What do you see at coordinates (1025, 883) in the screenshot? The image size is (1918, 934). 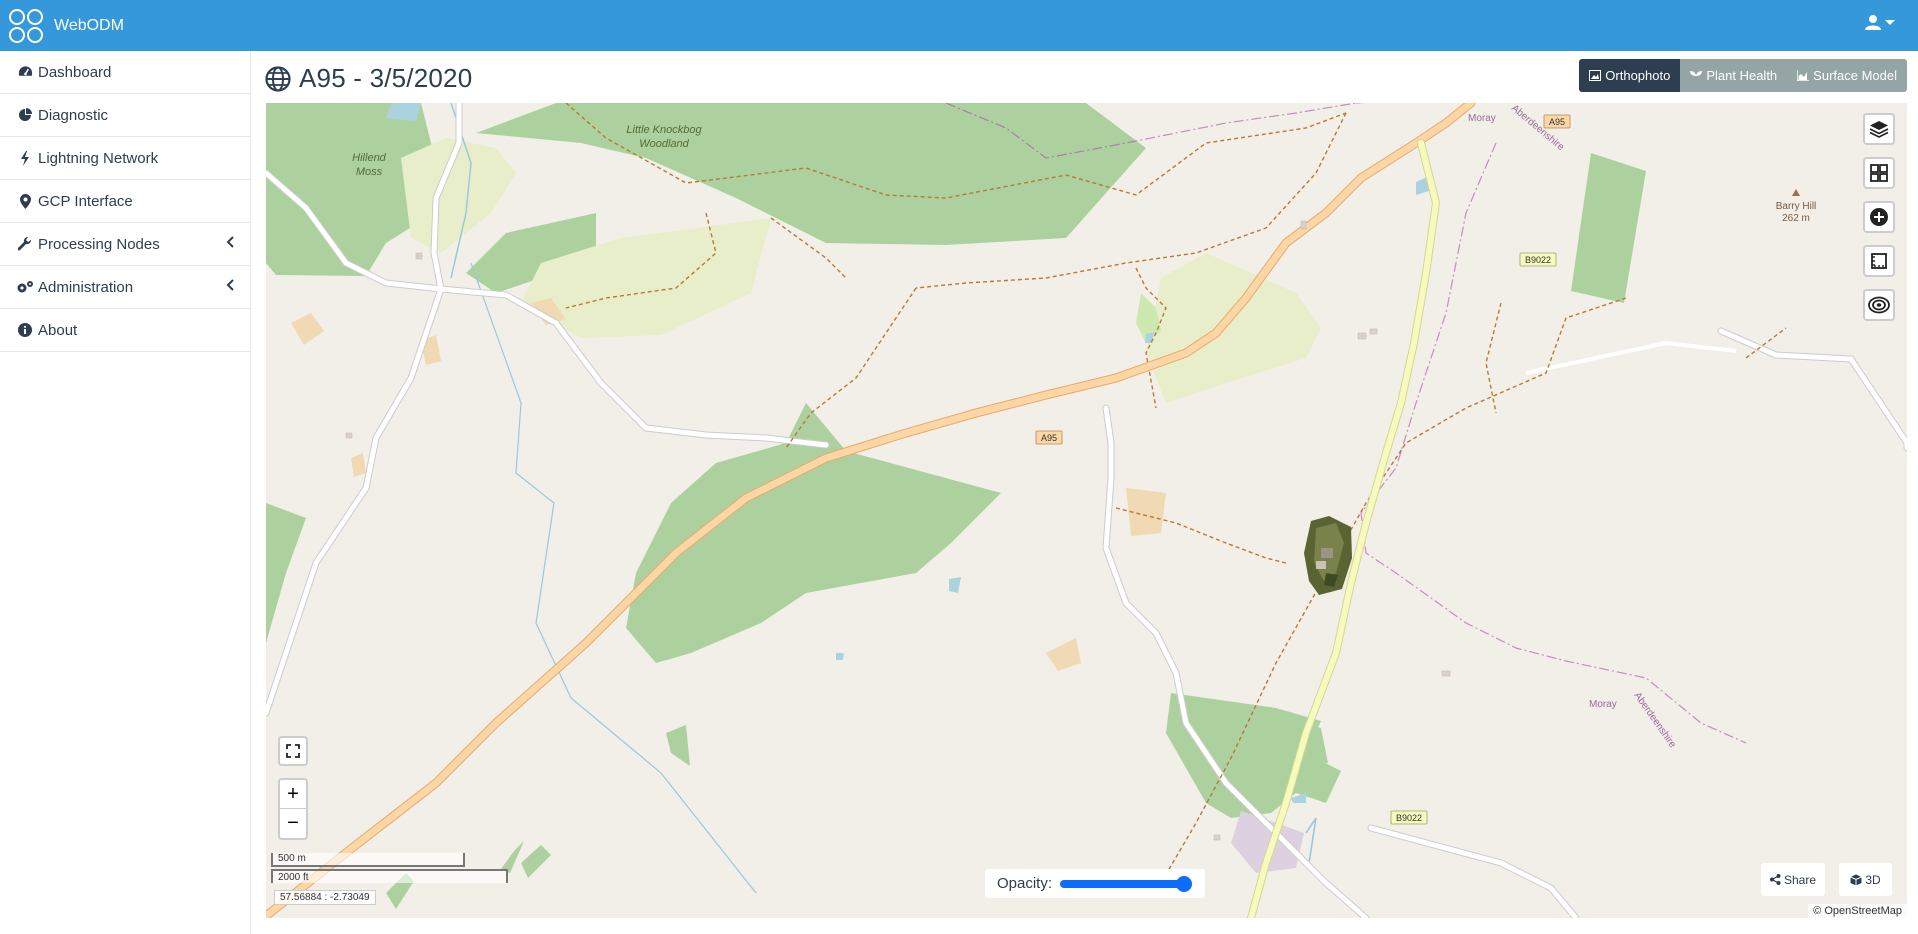 I see `opacity-label: Opacity:` at bounding box center [1025, 883].